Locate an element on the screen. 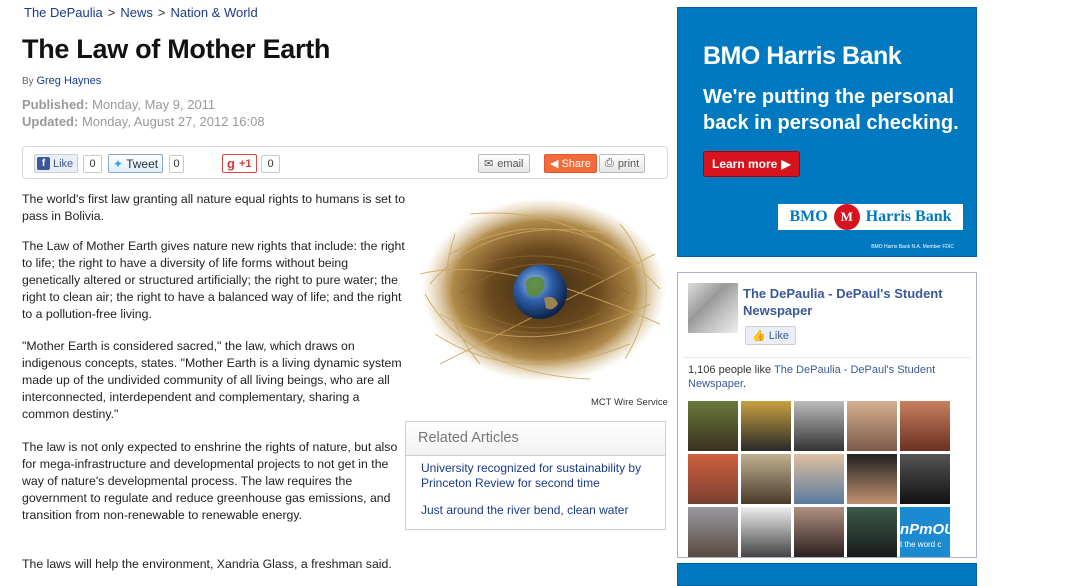 The image size is (1081, 586). bmo-logo: BMO M Harris Bank is located at coordinates (870, 217).